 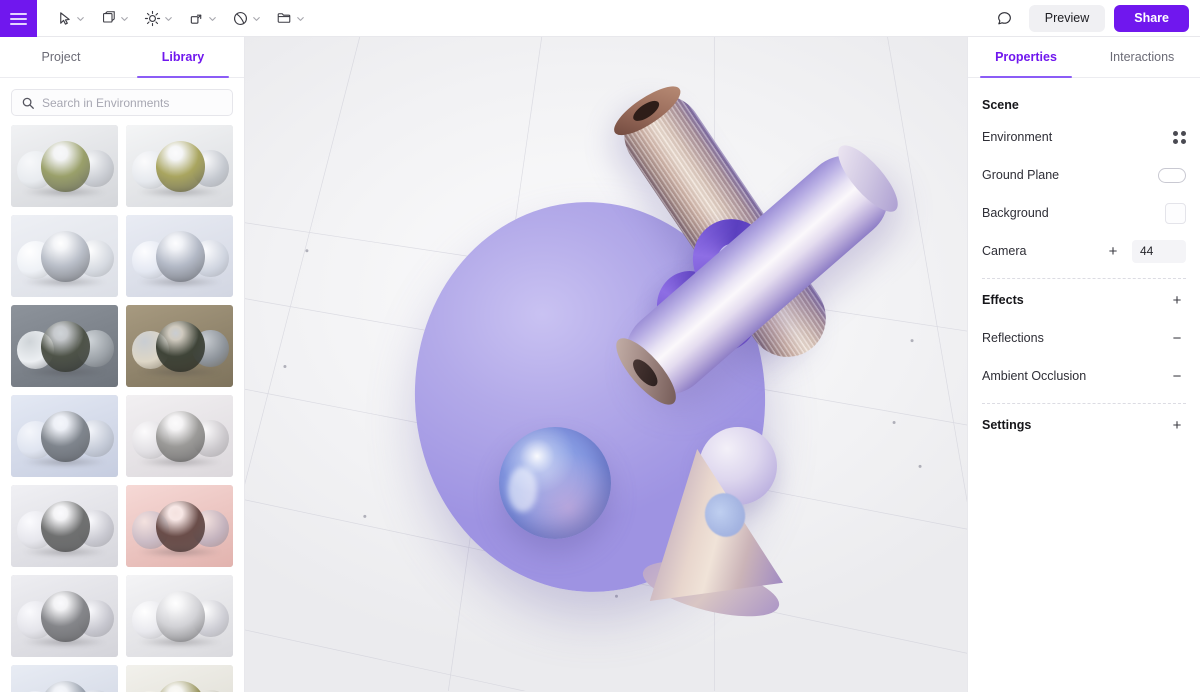 What do you see at coordinates (240, 18) in the screenshot?
I see `material-sphere-icon` at bounding box center [240, 18].